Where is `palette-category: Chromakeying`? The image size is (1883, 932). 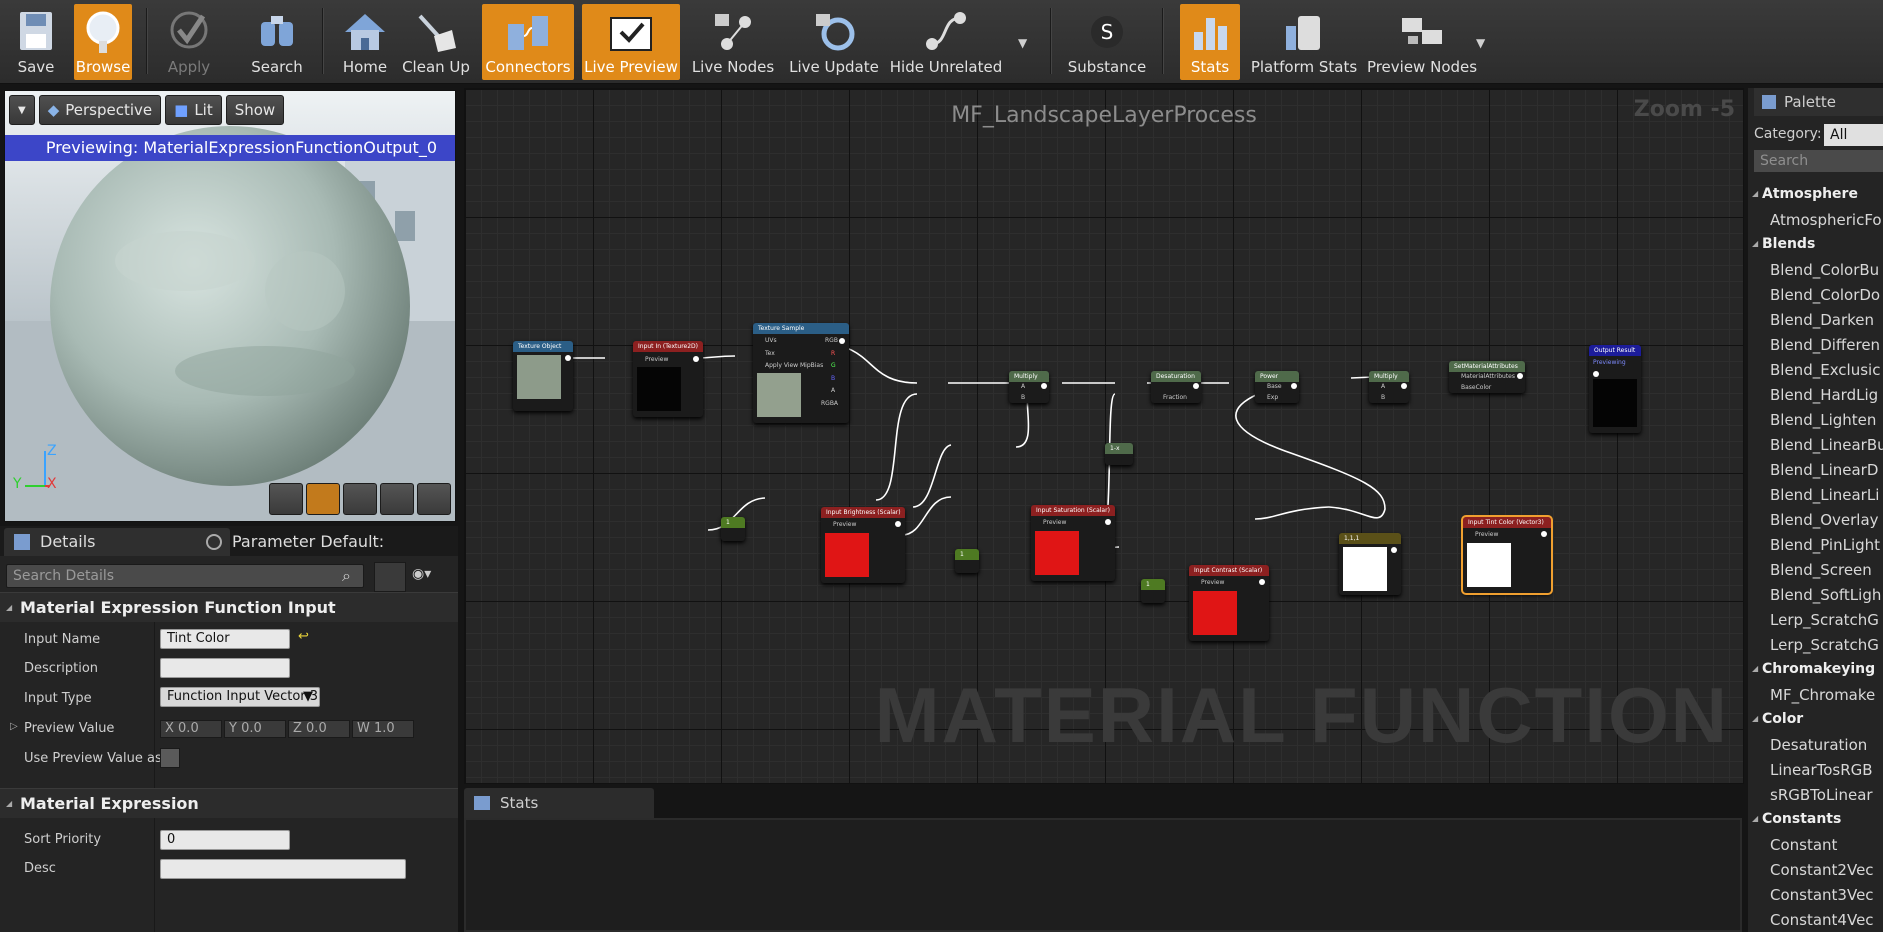
palette-category: Chromakeying is located at coordinates (1811, 669).